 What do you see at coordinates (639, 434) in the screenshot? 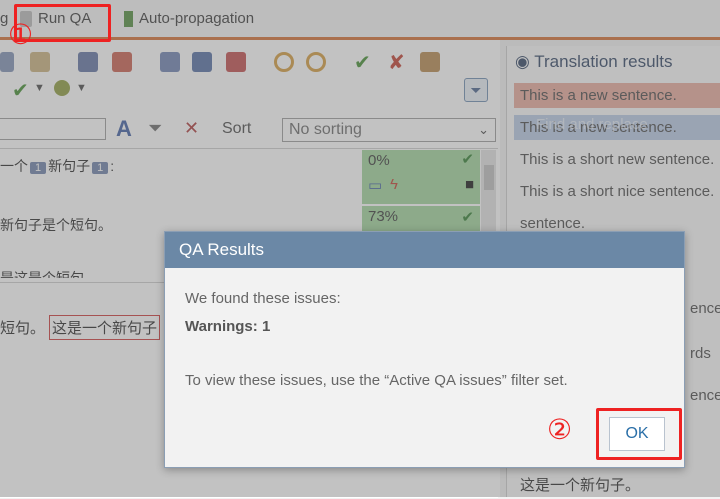
I see `callout-box-ok` at bounding box center [639, 434].